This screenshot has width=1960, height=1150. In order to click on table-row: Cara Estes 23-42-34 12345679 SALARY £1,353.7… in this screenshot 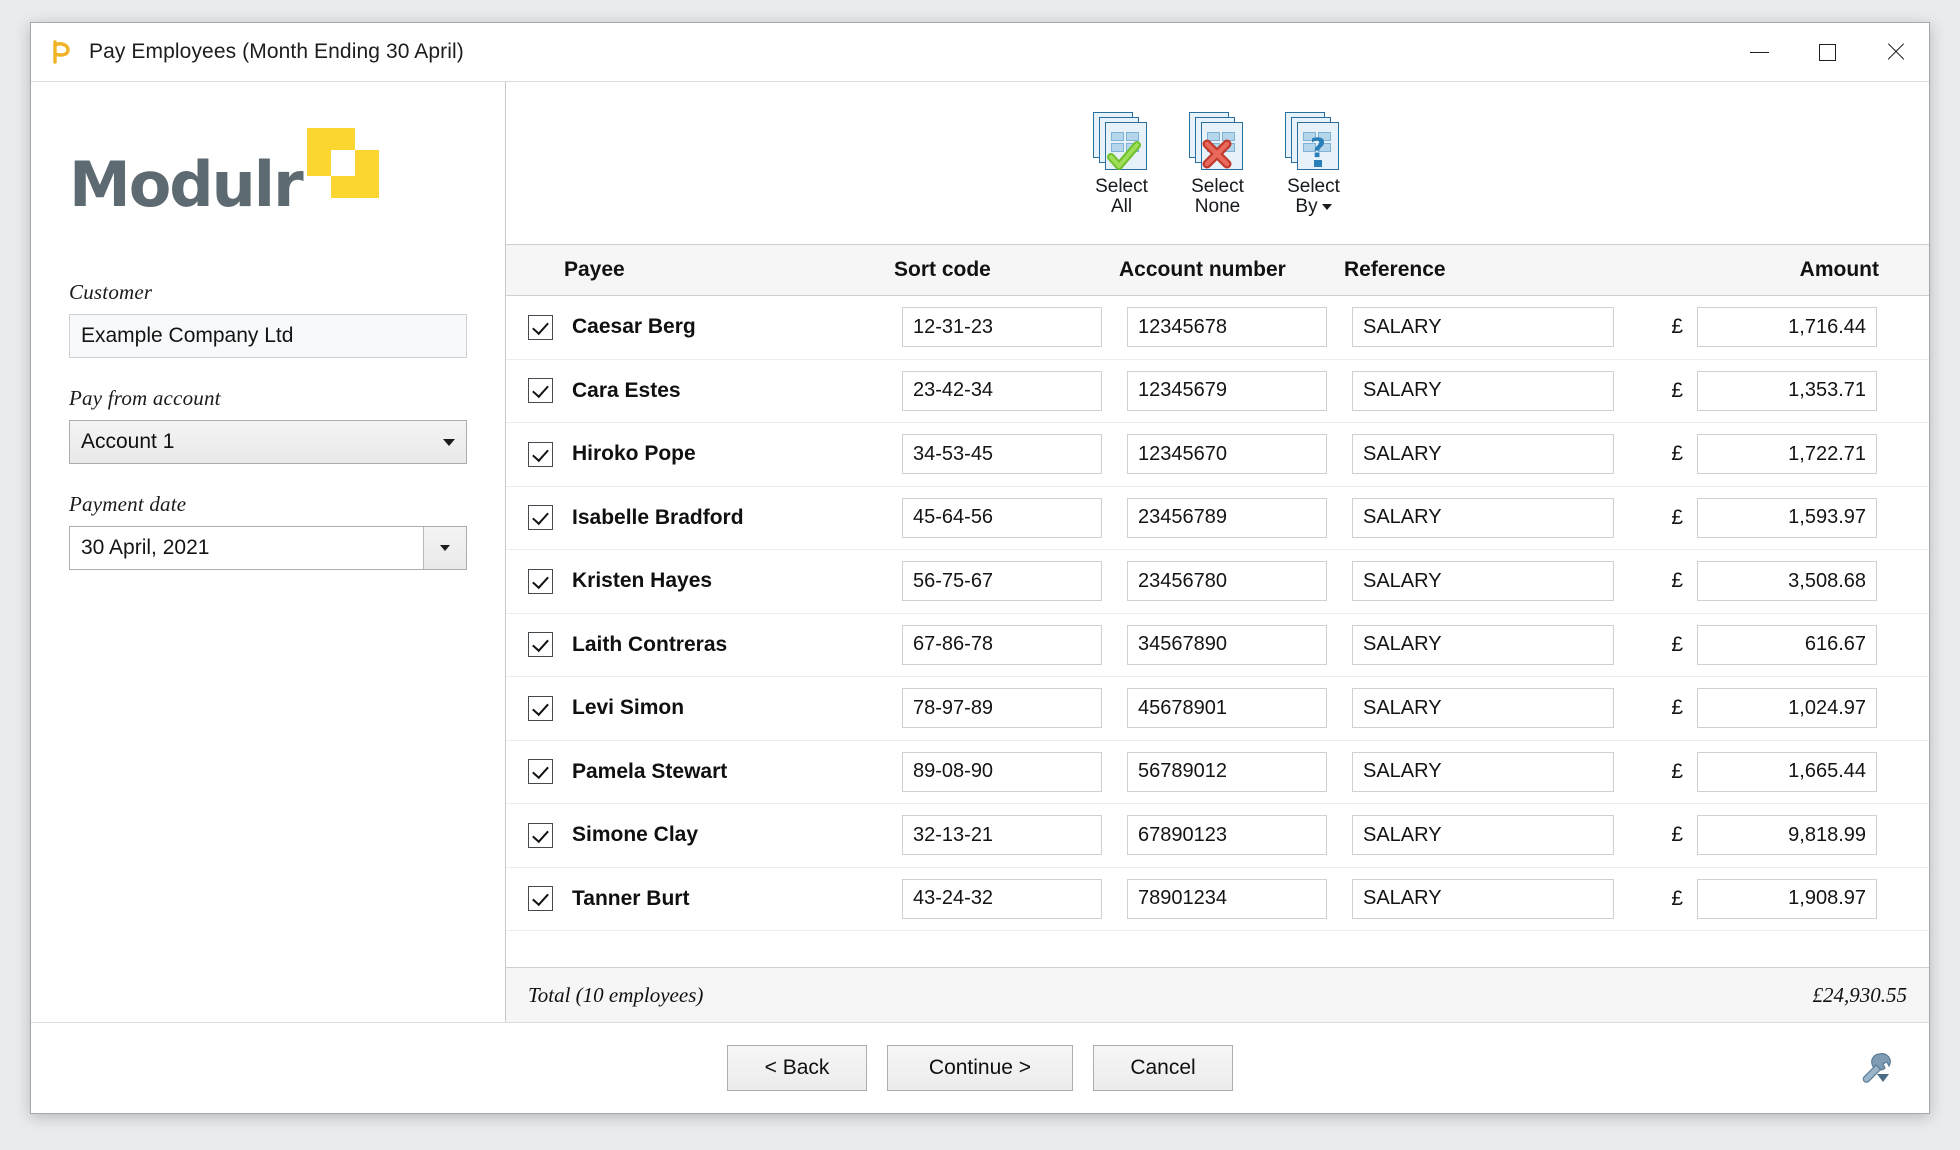, I will do `click(1217, 391)`.